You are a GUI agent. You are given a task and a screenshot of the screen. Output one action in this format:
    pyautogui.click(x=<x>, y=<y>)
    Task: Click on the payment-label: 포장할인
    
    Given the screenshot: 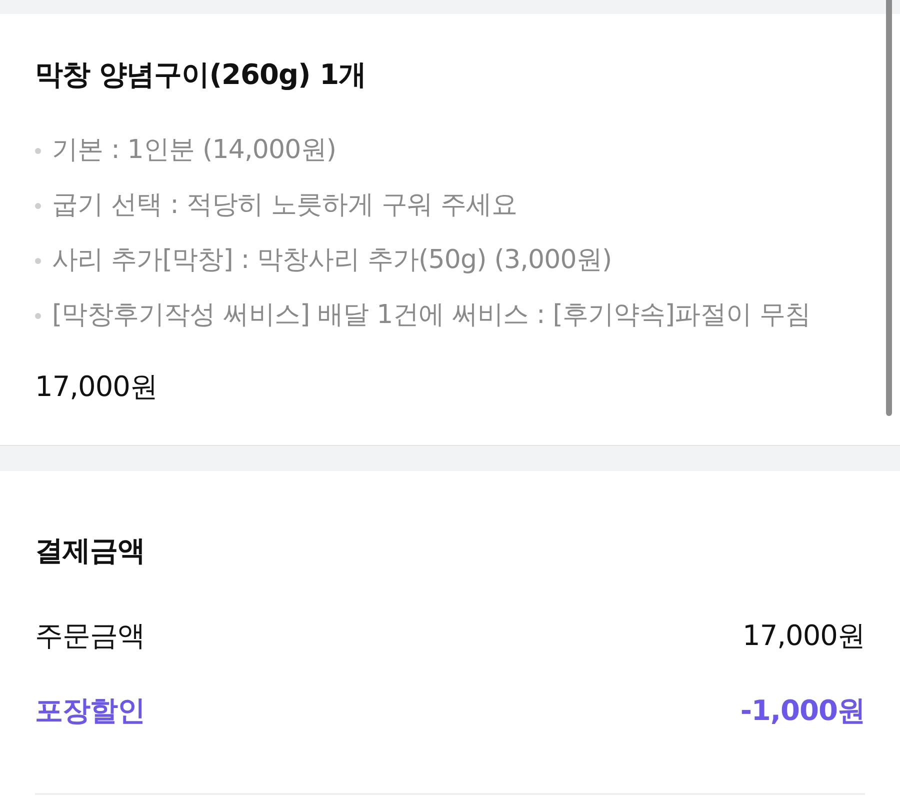 What is the action you would take?
    pyautogui.click(x=90, y=711)
    